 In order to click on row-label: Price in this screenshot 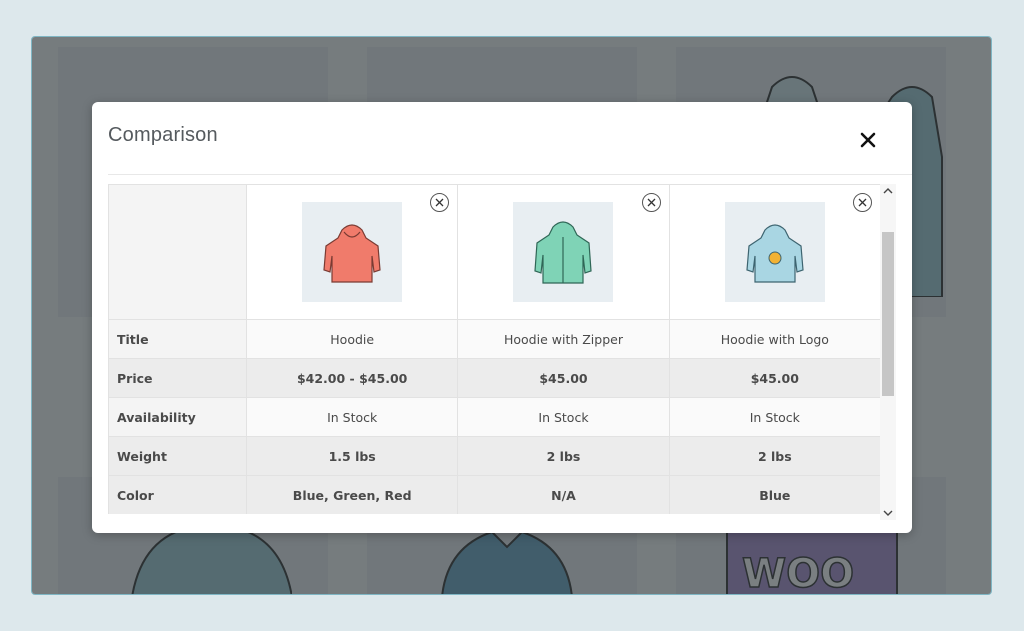, I will do `click(177, 378)`.